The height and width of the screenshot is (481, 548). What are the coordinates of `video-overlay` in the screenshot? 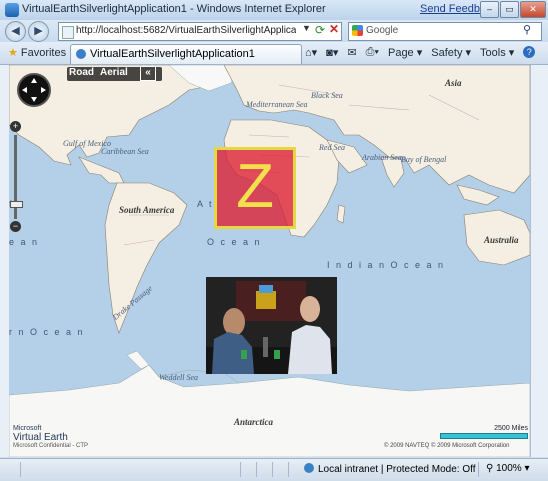 It's located at (271, 325).